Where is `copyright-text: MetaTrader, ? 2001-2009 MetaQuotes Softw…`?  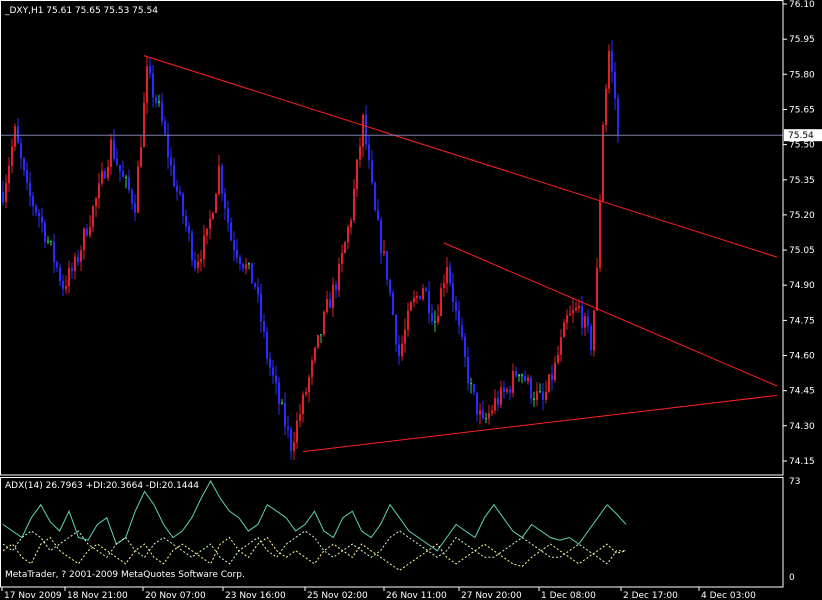 copyright-text: MetaTrader, ? 2001-2009 MetaQuotes Softw… is located at coordinates (125, 575).